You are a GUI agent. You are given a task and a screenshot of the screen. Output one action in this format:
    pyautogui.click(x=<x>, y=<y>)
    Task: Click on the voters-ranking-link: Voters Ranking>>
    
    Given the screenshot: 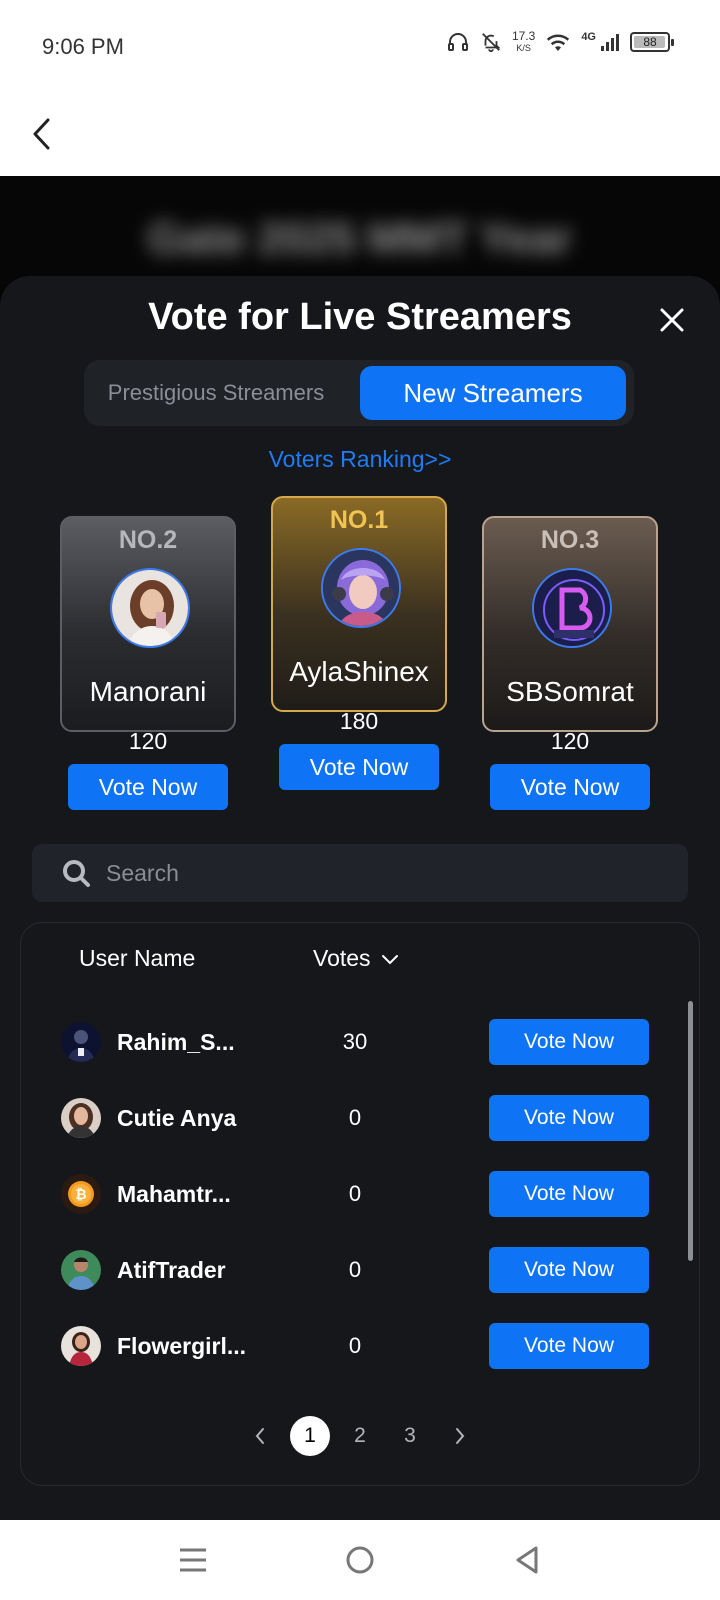 What is the action you would take?
    pyautogui.click(x=360, y=459)
    